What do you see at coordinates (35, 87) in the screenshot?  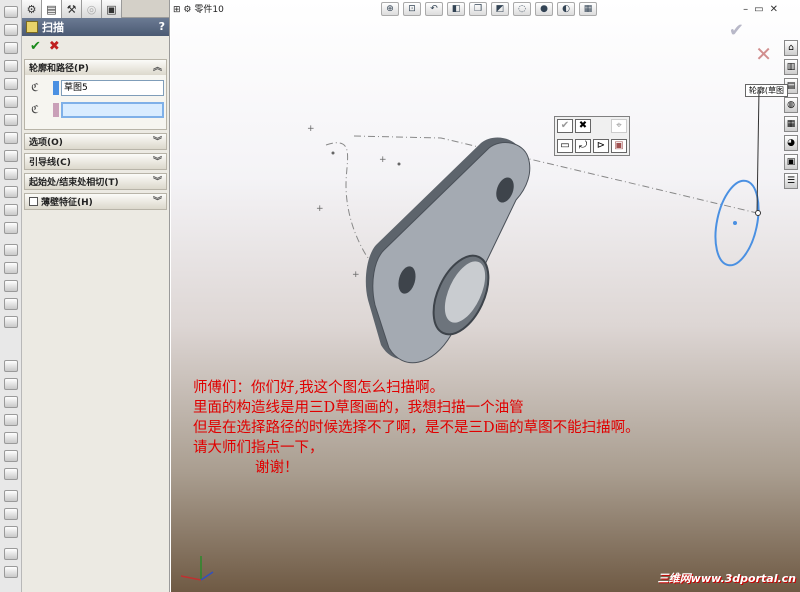 I see `profile-icon: ℭ` at bounding box center [35, 87].